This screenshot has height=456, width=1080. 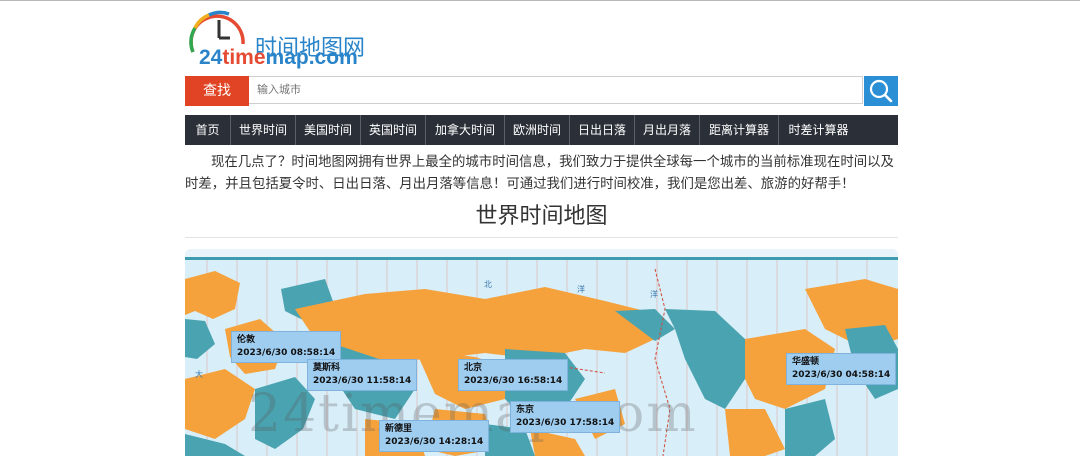 I want to click on logo-24: 24, so click(x=211, y=57).